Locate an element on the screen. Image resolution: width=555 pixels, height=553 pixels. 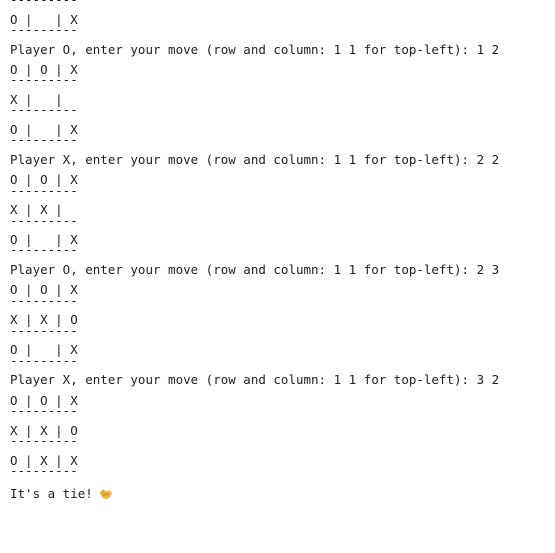
result-line: It's a tie! is located at coordinates (280, 494).